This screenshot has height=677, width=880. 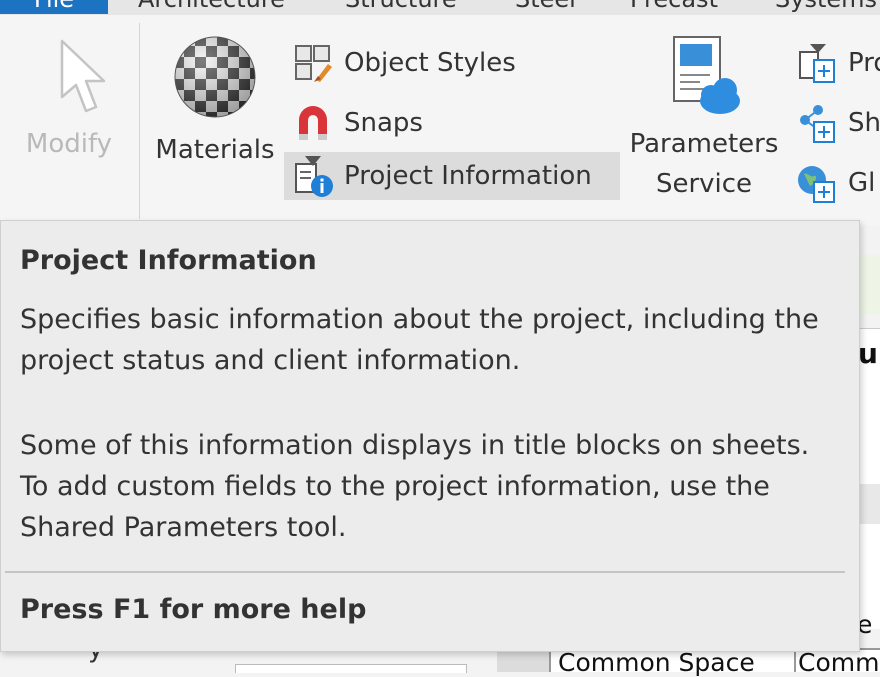 I want to click on cursor-arrow-icon, so click(x=83, y=76).